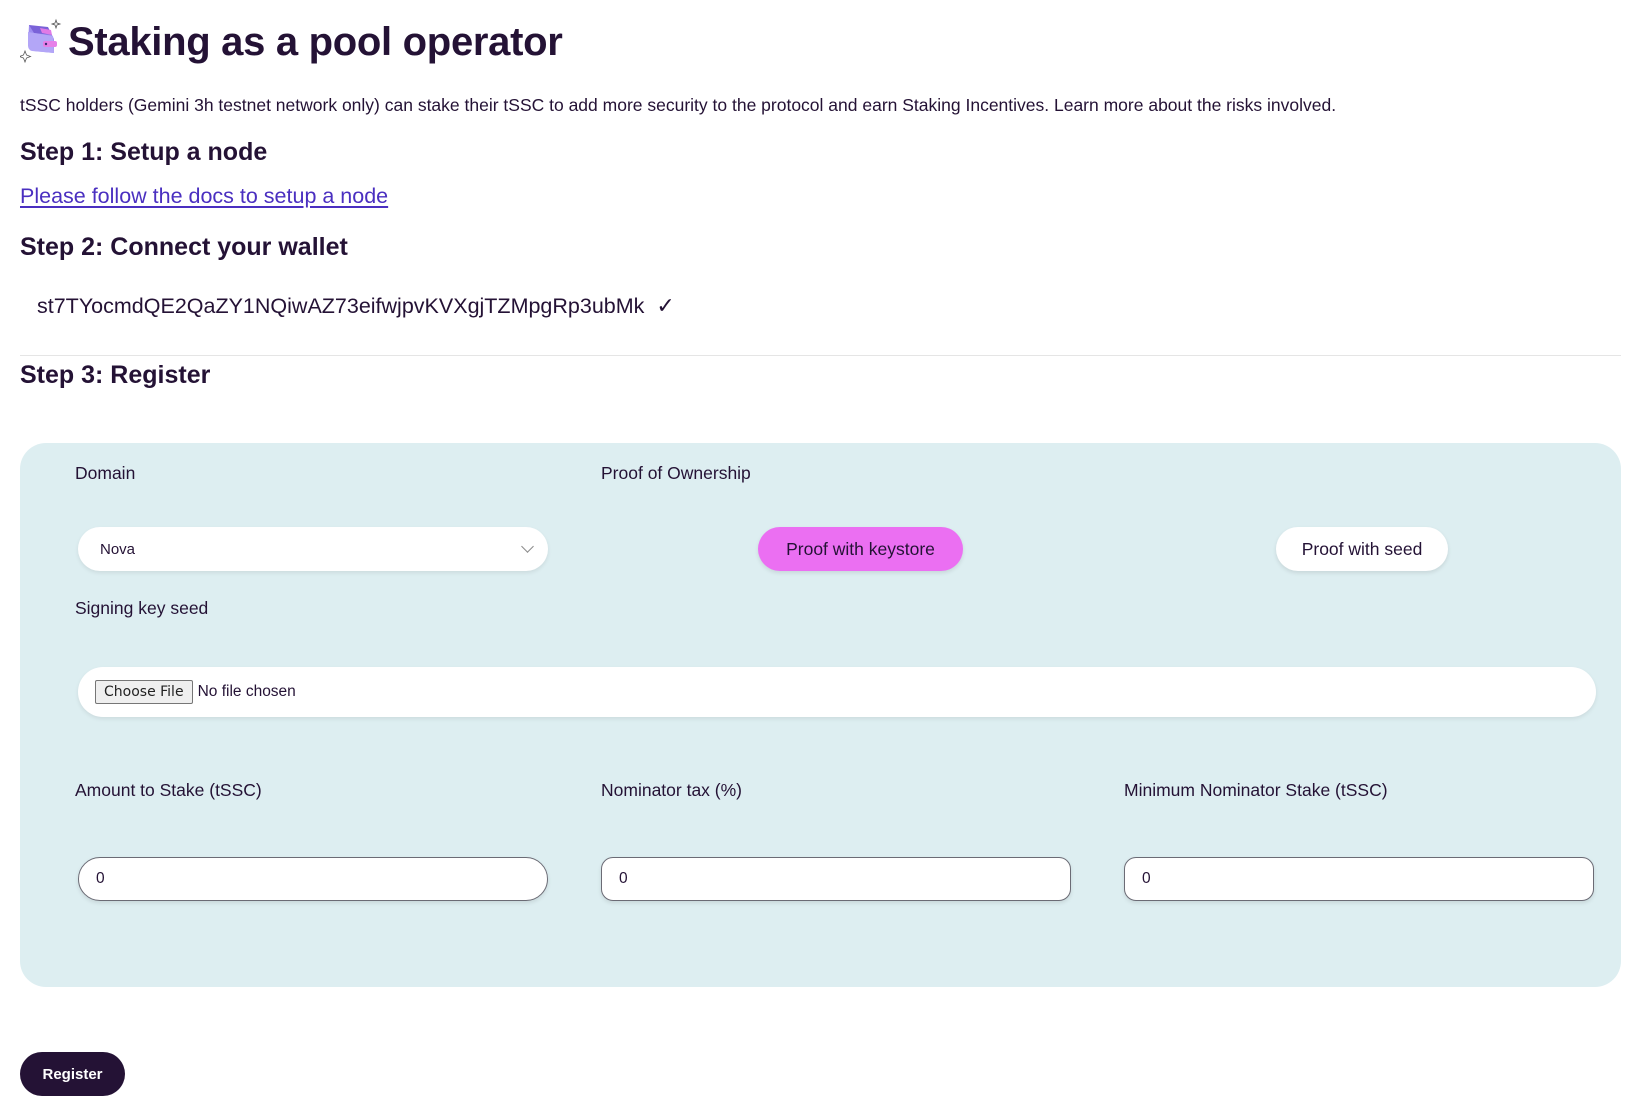  What do you see at coordinates (184, 247) in the screenshot?
I see `step2-heading: Step 2: Connect your wallet` at bounding box center [184, 247].